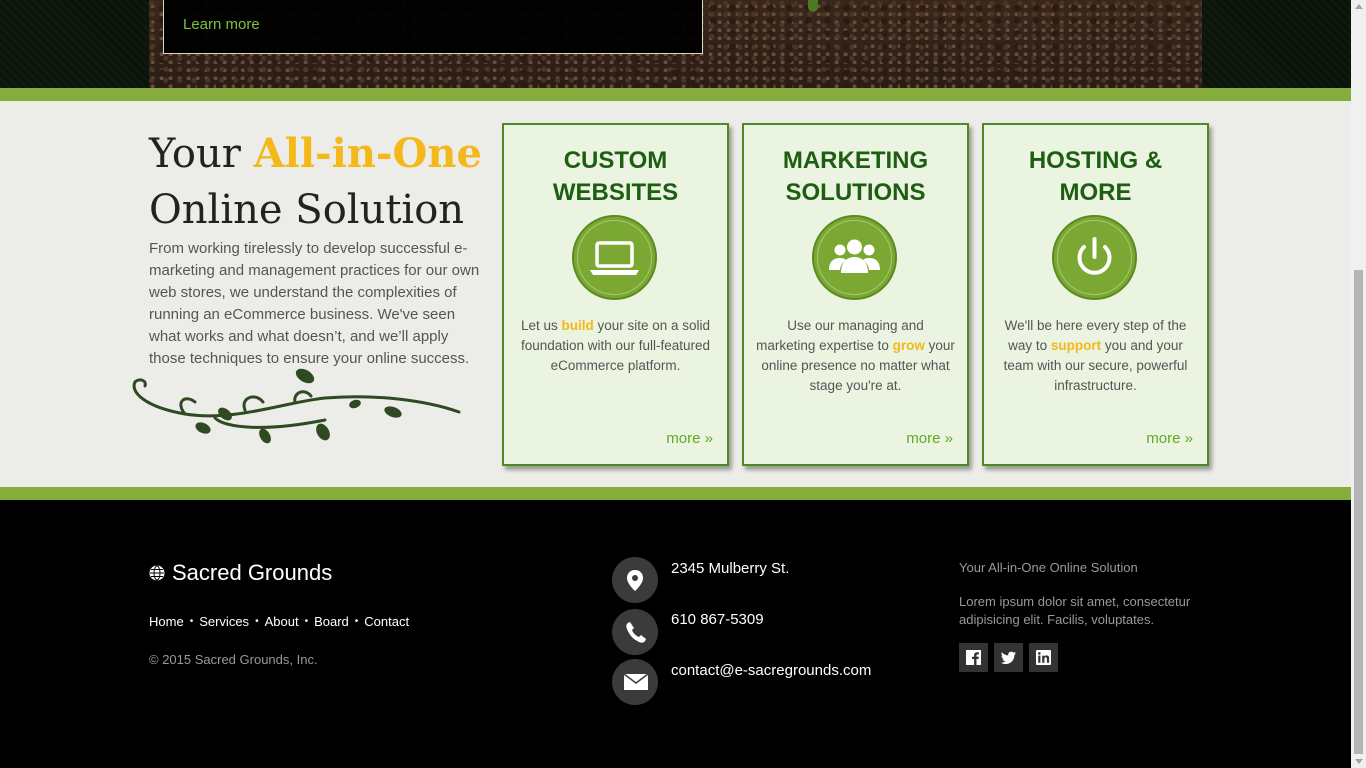  I want to click on phone-icon, so click(635, 632).